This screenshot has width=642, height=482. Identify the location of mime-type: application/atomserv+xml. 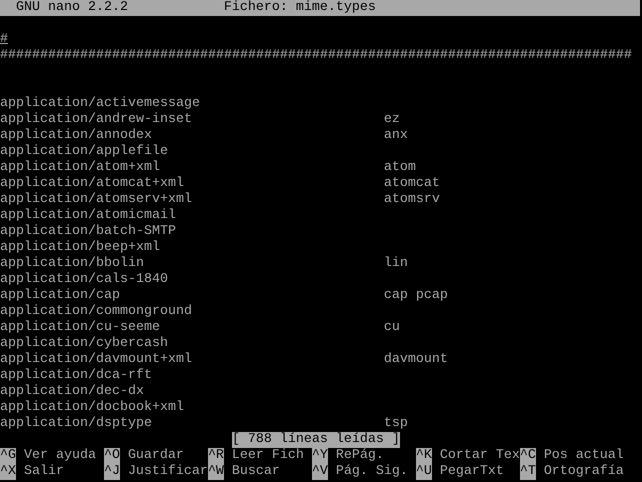
(96, 200).